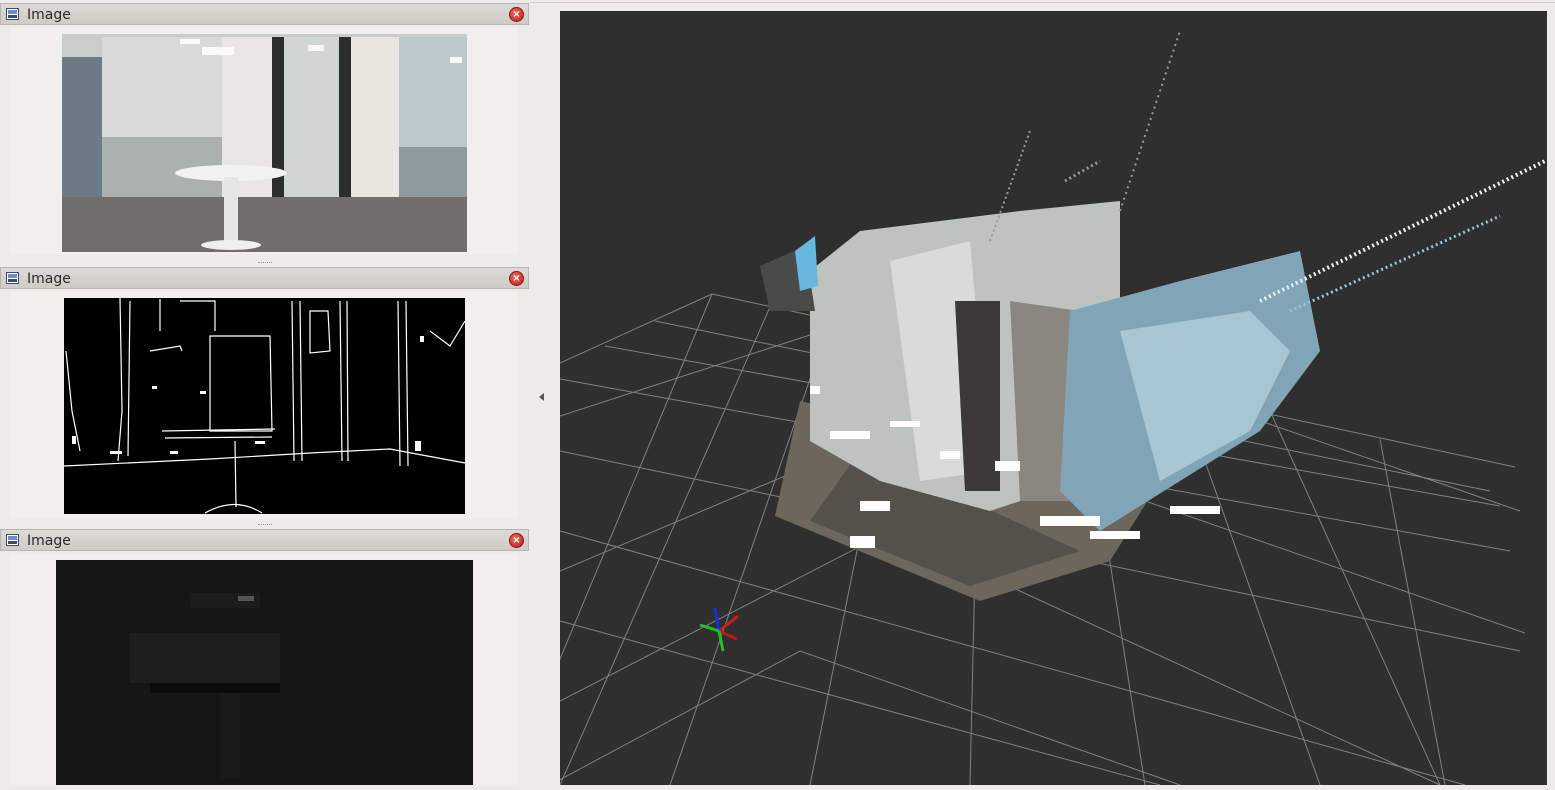 The image size is (1555, 790). I want to click on edge-image, so click(264, 405).